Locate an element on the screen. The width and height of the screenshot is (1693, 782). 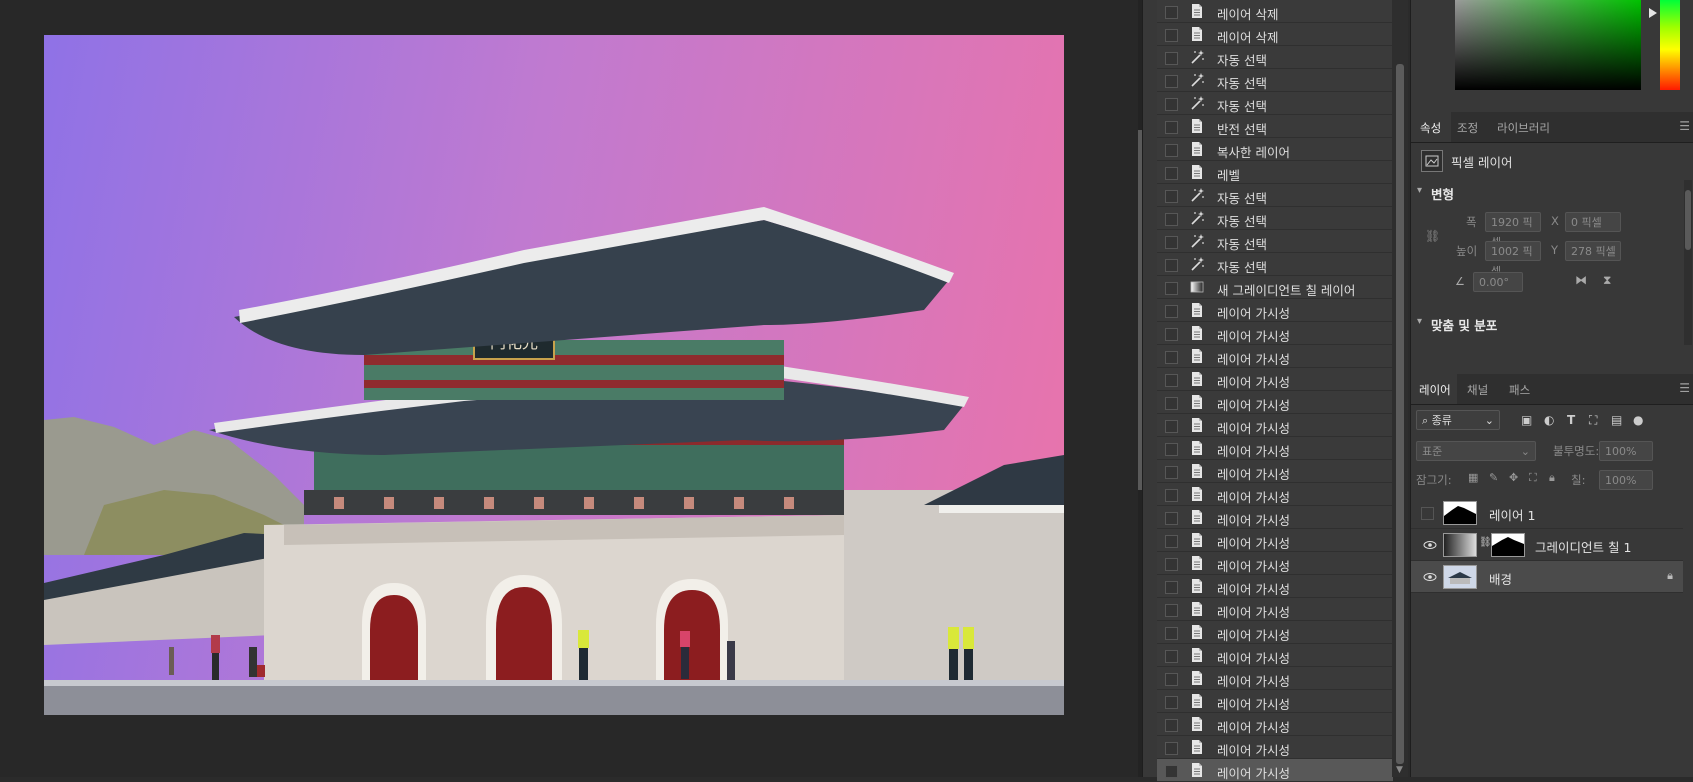
history-scroll-thumb is located at coordinates (1400, 414).